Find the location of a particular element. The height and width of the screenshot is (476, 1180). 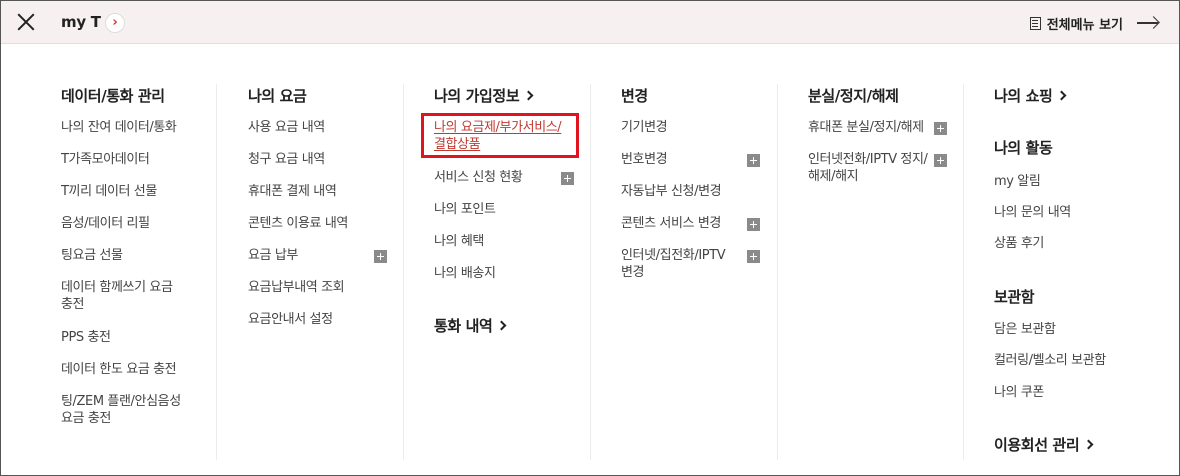

menu-item-my-alerts: my 알림 is located at coordinates (1017, 181).